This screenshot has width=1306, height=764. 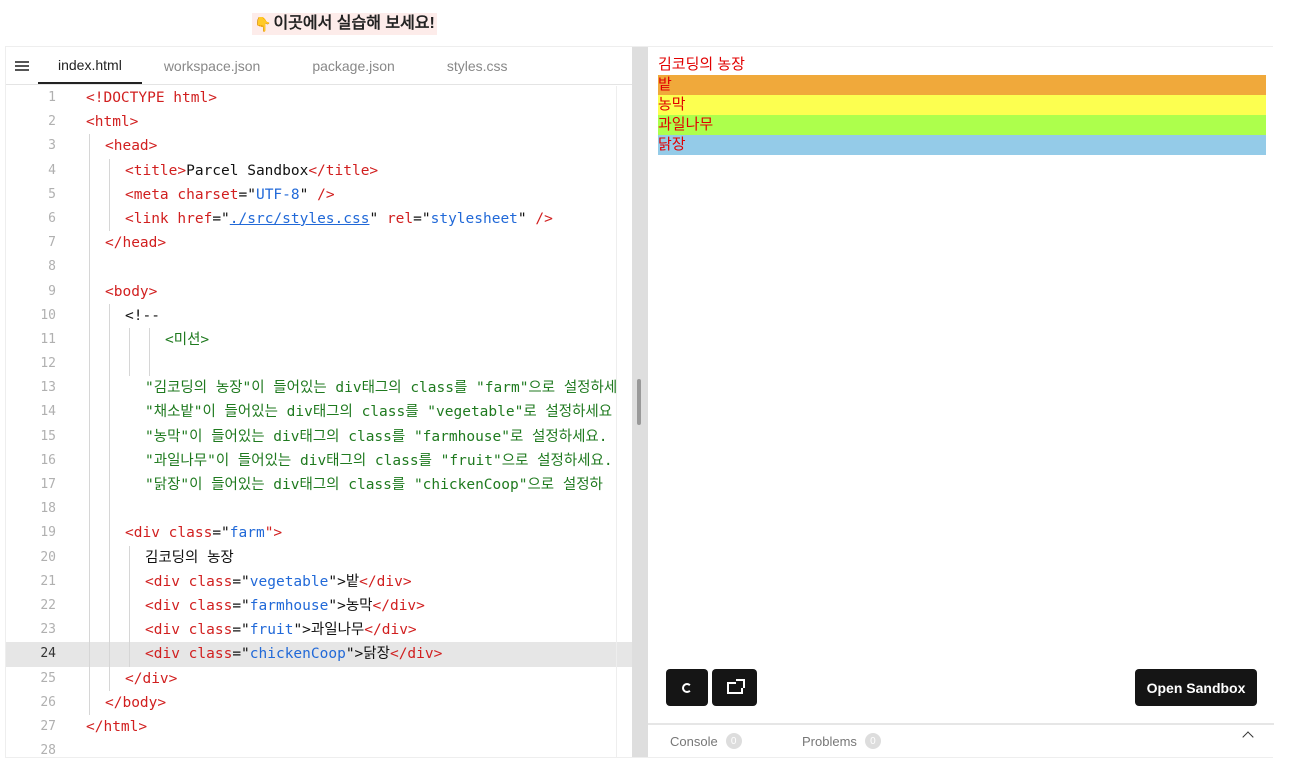 I want to click on resize-handle, so click(x=639, y=402).